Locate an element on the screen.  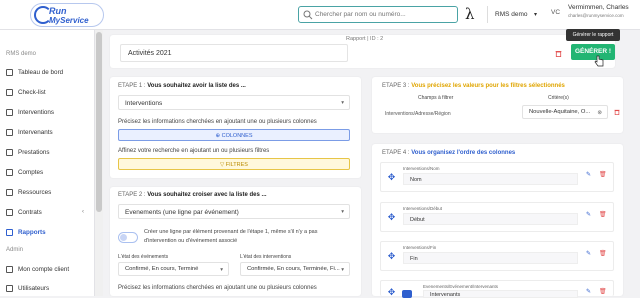
column-card: ✥ Interventions/Début Début ✎ 🗑 is located at coordinates (497, 217).